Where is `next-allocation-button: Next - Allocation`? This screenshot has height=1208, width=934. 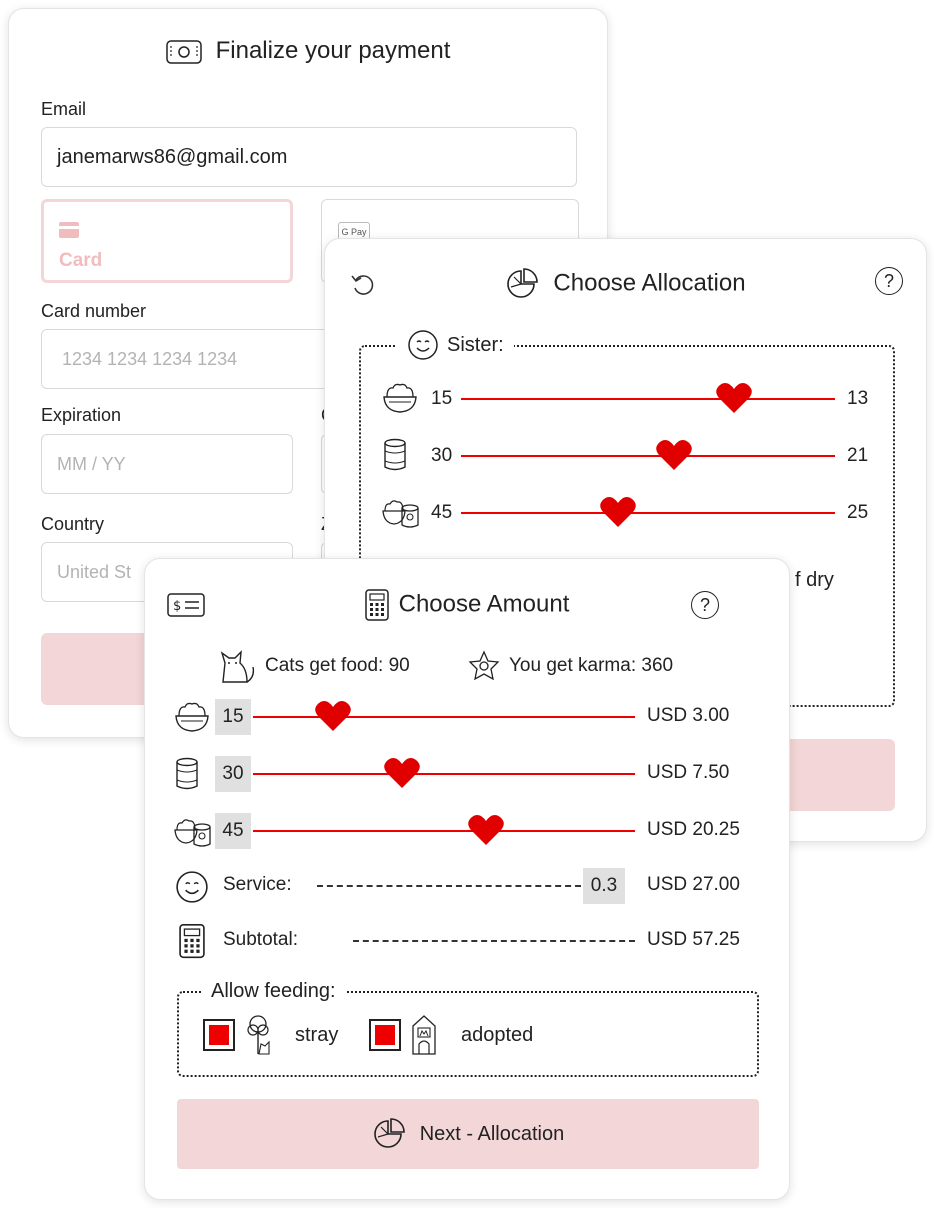
next-allocation-button: Next - Allocation is located at coordinates (468, 1134).